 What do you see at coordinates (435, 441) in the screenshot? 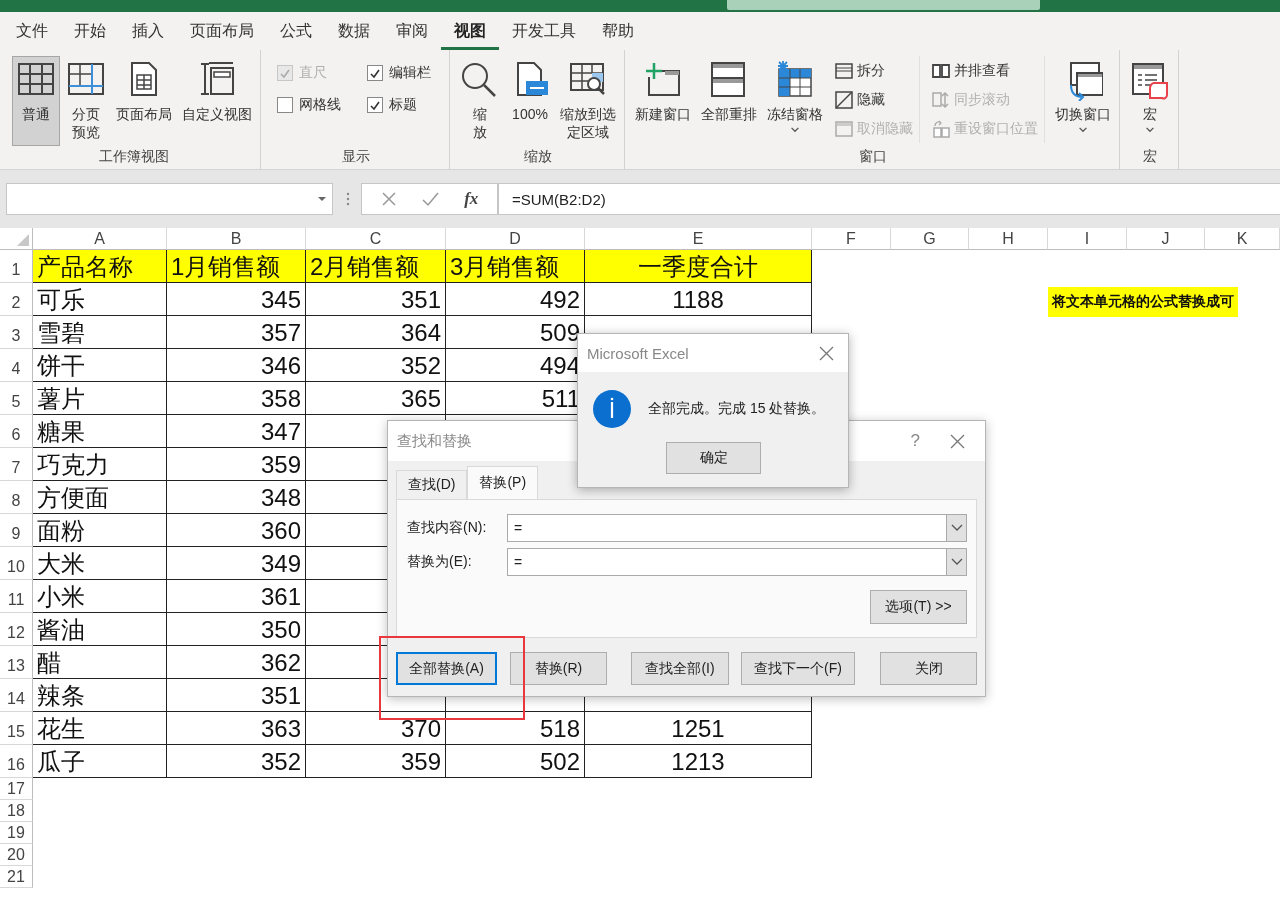
I see `dialog-title: 查找和替换` at bounding box center [435, 441].